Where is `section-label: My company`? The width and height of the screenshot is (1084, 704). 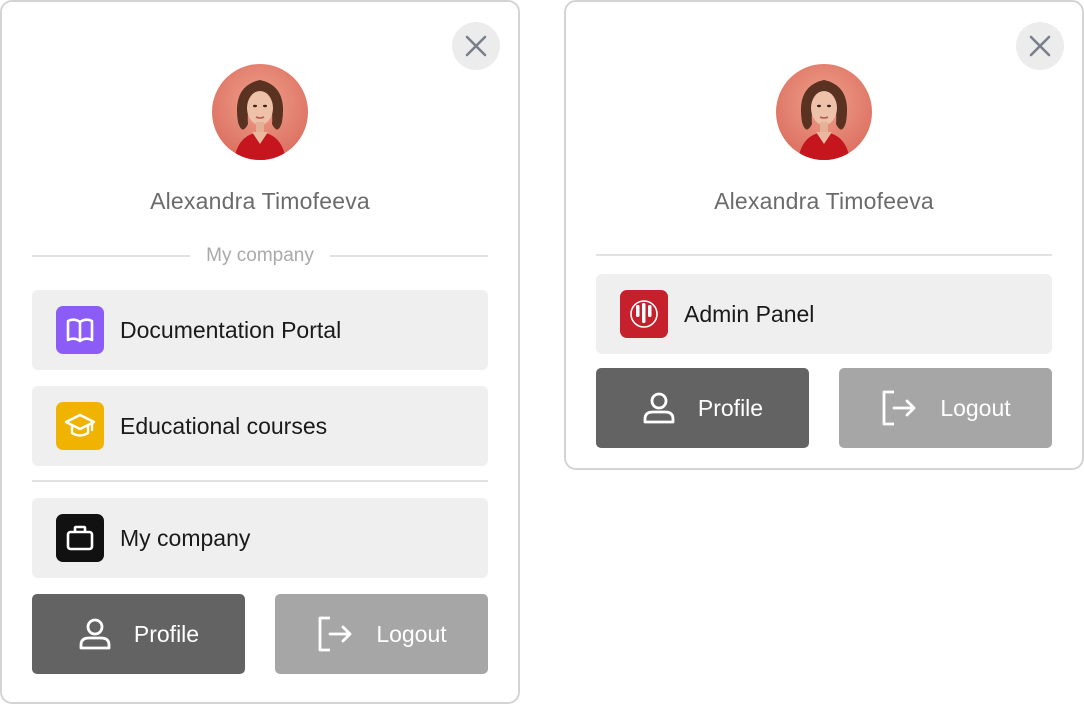 section-label: My company is located at coordinates (260, 255).